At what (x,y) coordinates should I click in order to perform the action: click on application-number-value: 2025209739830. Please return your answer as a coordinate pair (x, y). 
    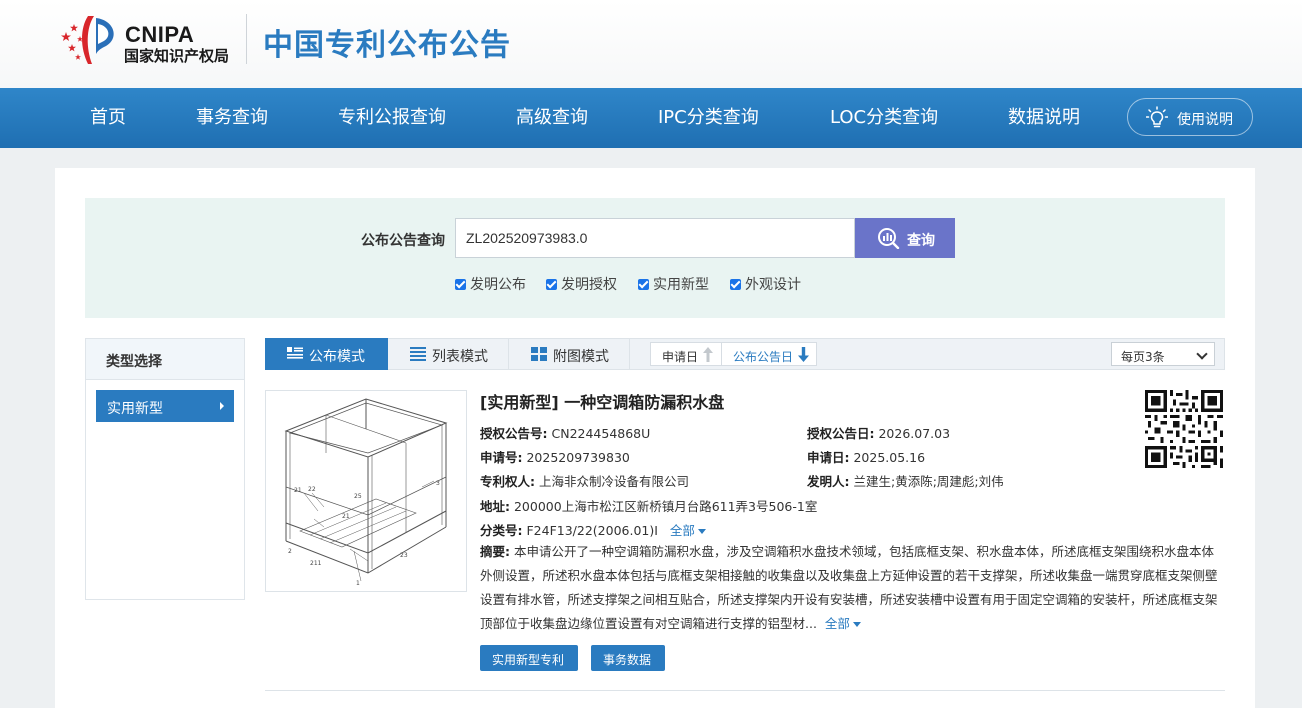
    Looking at the image, I should click on (578, 457).